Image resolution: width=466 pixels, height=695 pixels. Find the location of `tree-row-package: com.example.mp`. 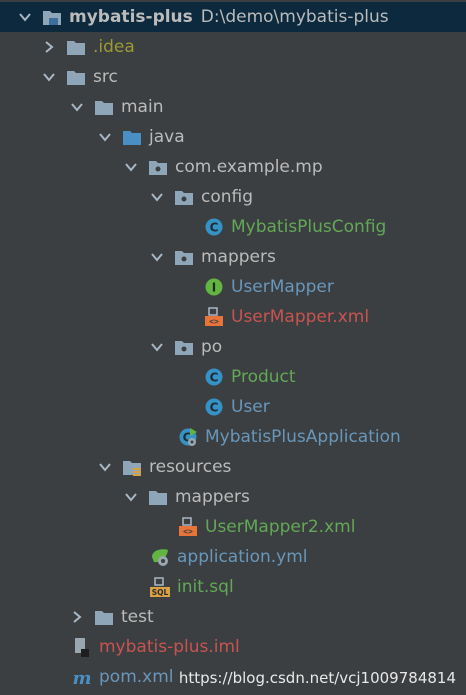

tree-row-package: com.example.mp is located at coordinates (233, 167).